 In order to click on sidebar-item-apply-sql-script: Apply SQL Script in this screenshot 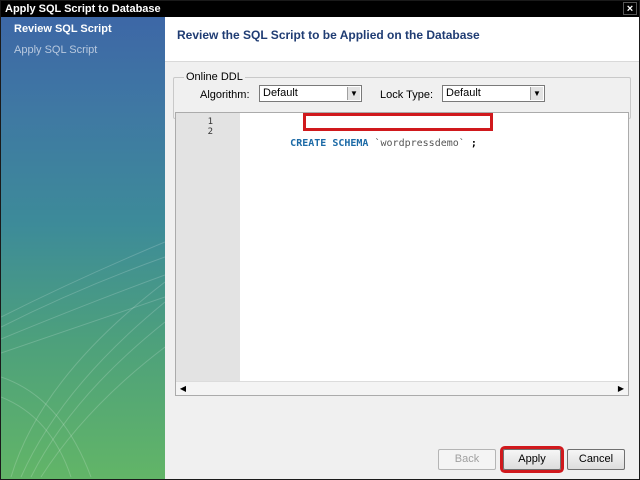, I will do `click(55, 50)`.